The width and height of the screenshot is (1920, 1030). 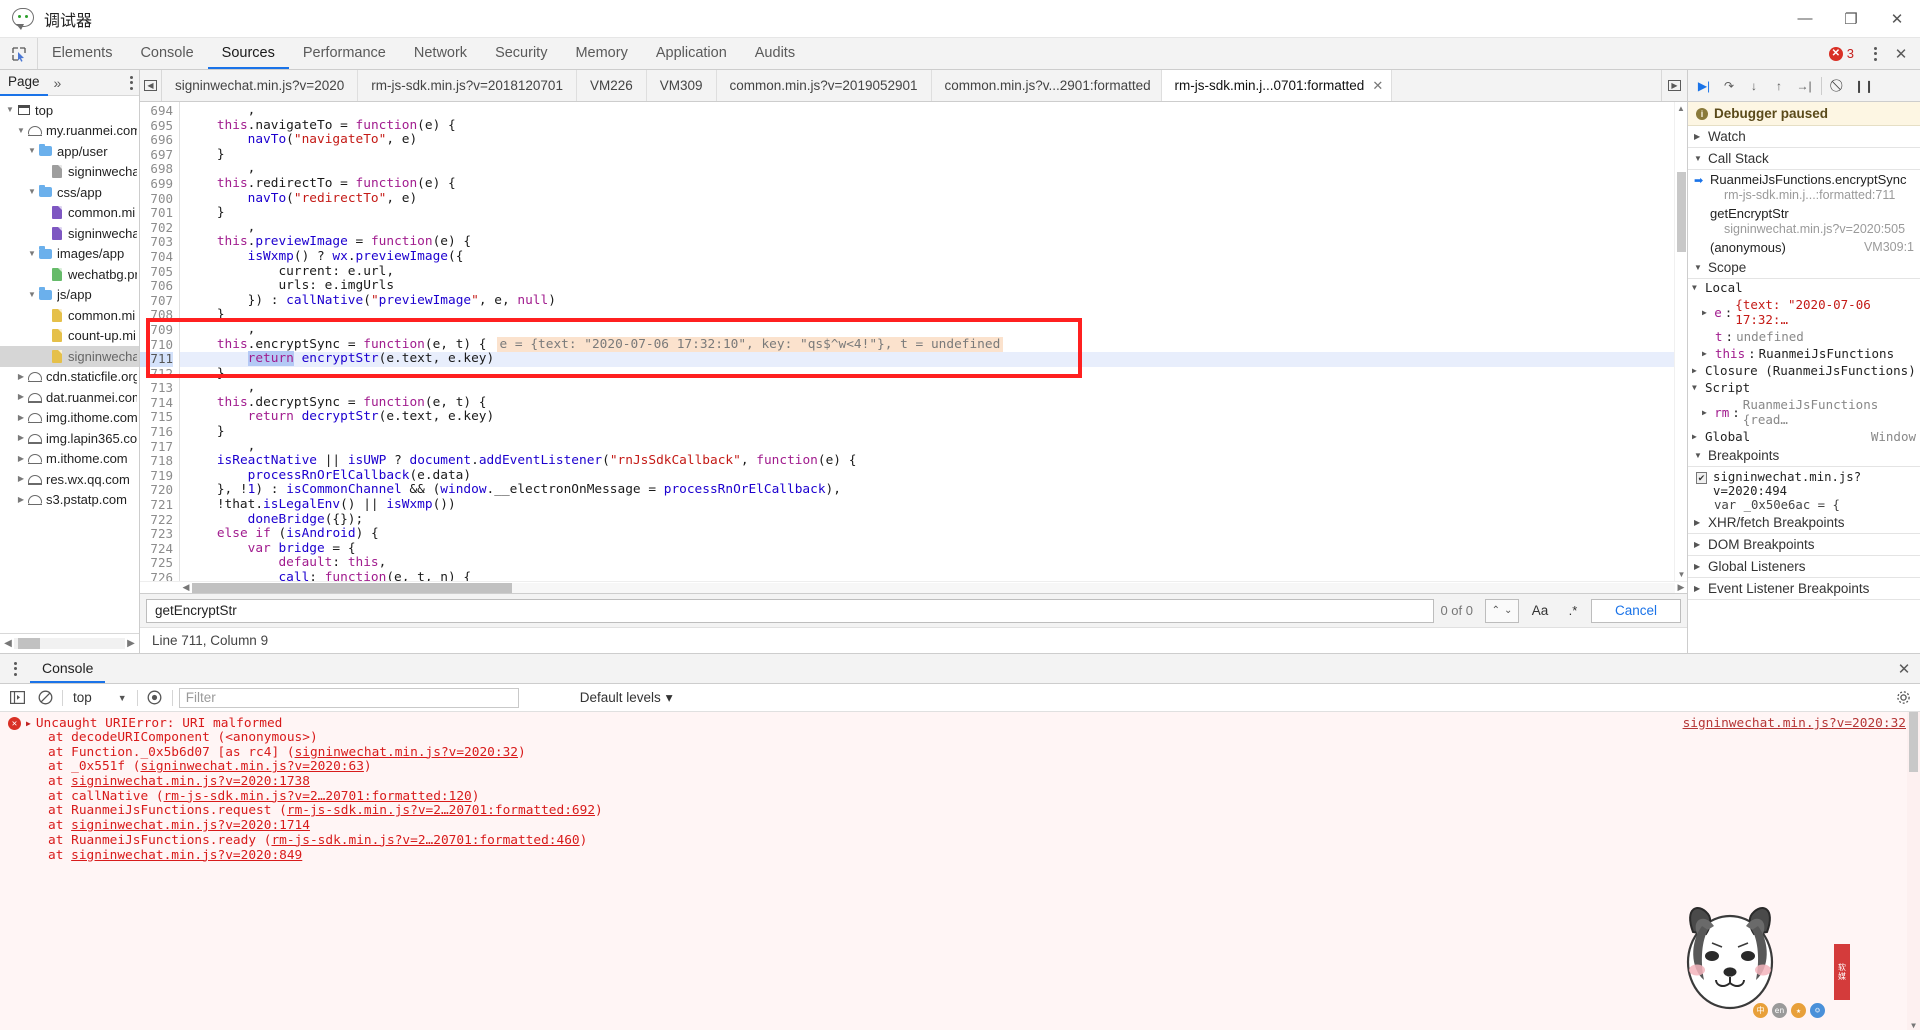 I want to click on navigator-more-tabs-button: », so click(x=58, y=83).